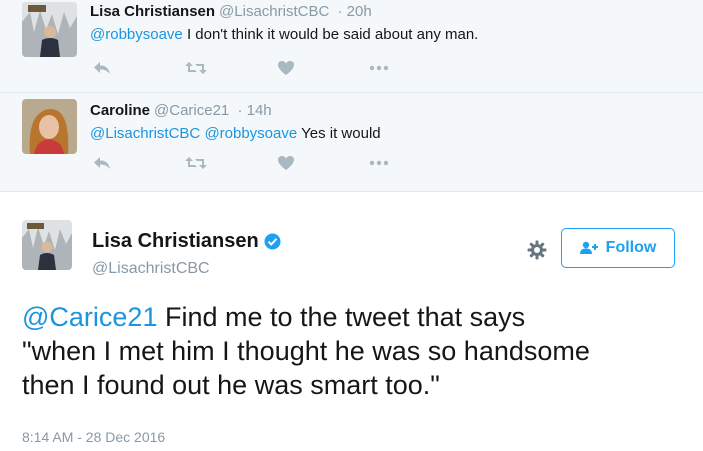 This screenshot has height=451, width=703. I want to click on tweet-text: @LisachristCBC @robbysoave Yes it would, so click(235, 134).